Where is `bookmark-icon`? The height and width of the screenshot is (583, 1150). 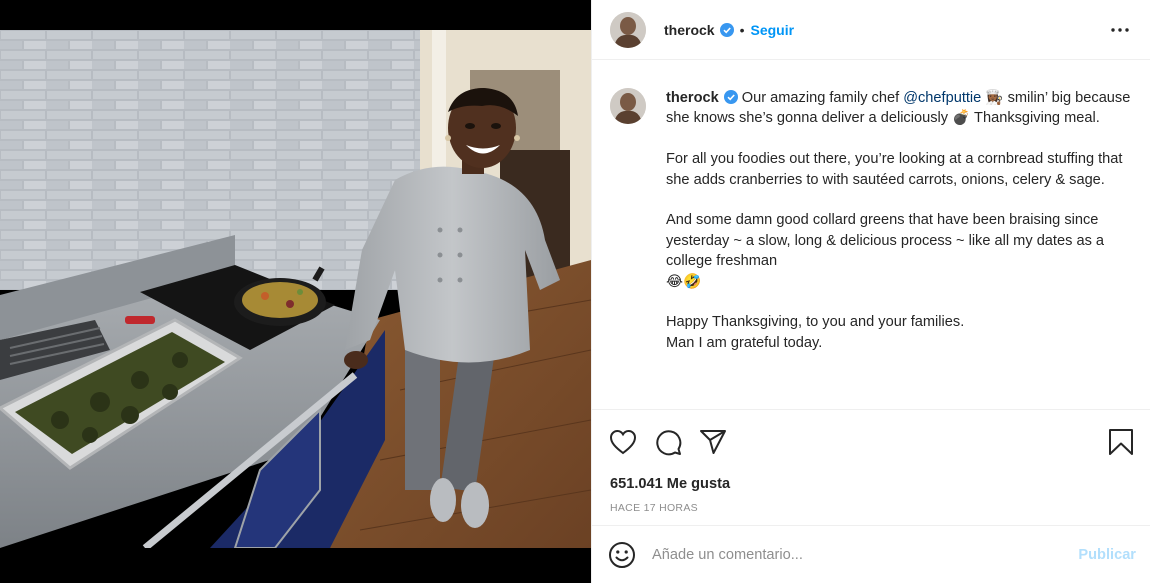
bookmark-icon is located at coordinates (1121, 442).